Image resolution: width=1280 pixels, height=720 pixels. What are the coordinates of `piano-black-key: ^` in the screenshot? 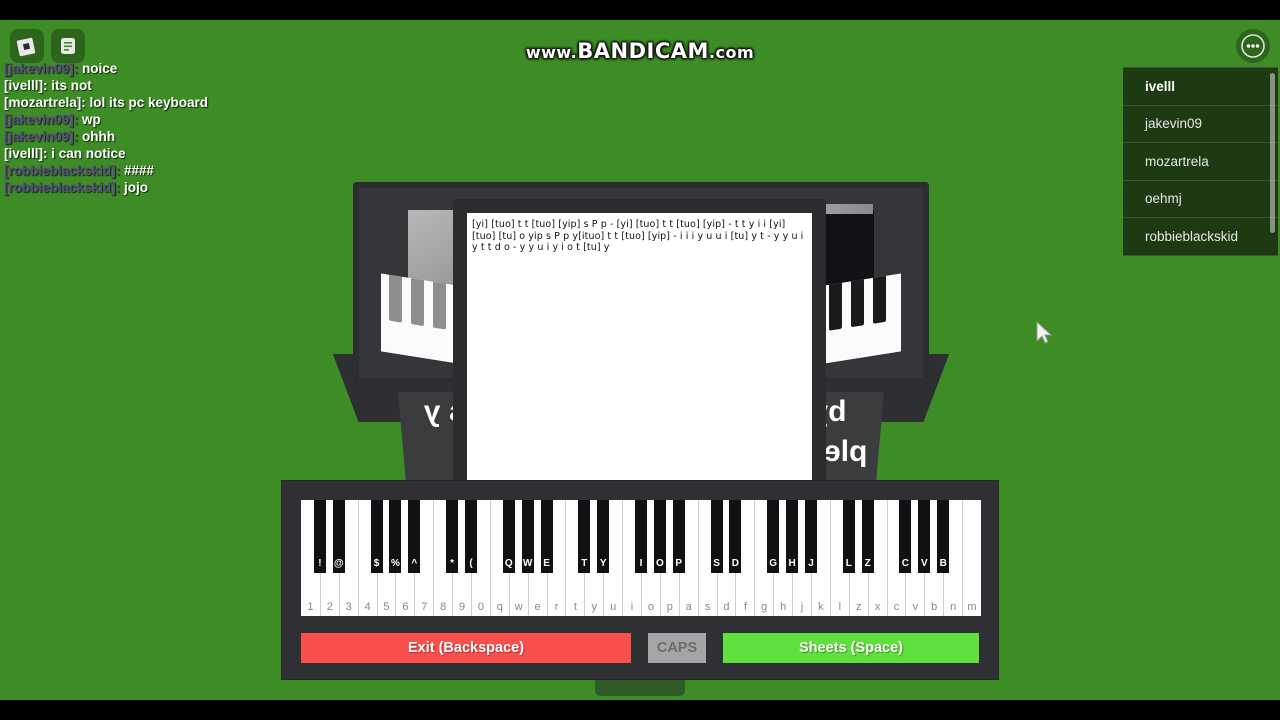 It's located at (414, 536).